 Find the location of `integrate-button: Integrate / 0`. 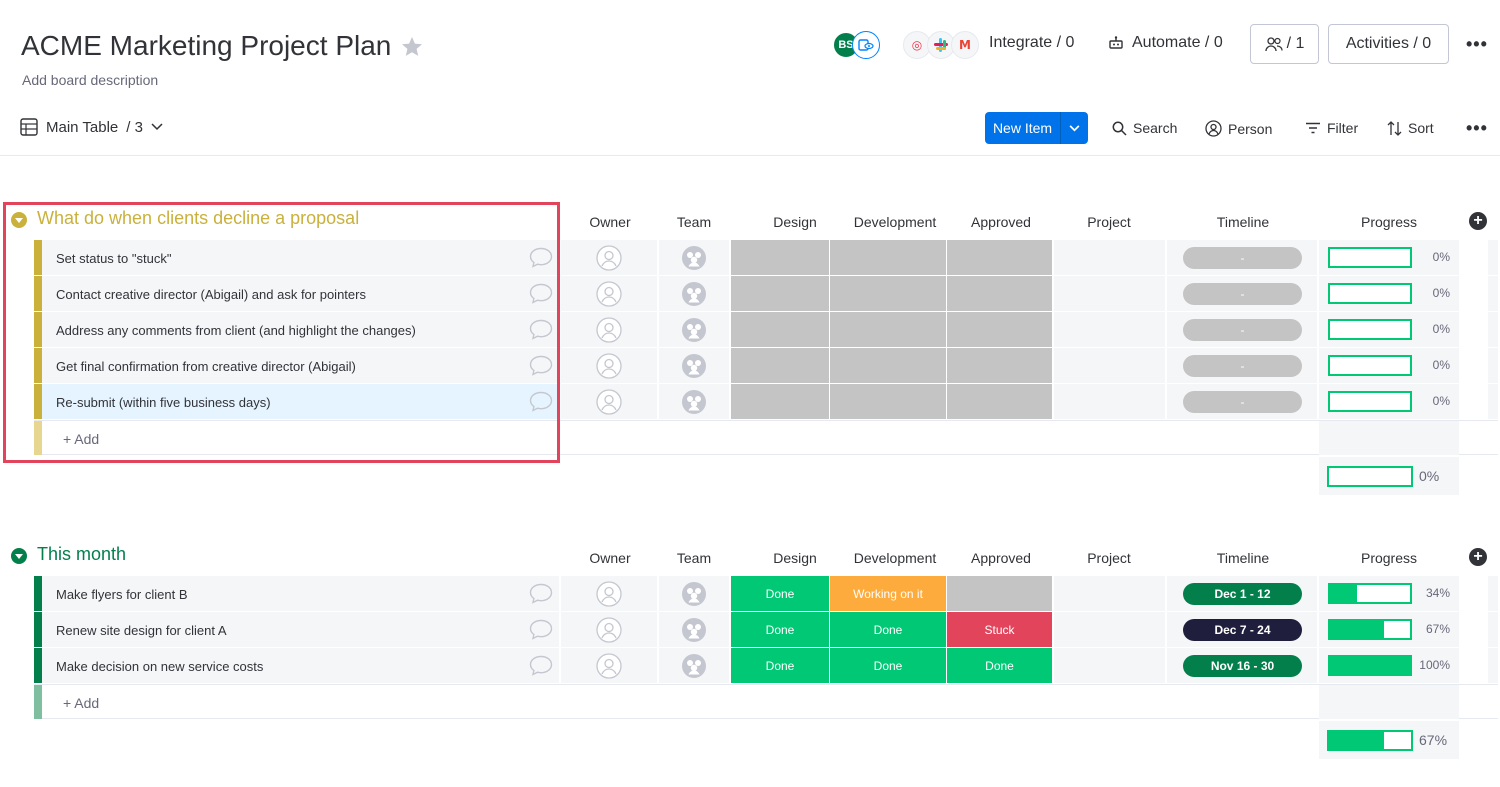

integrate-button: Integrate / 0 is located at coordinates (1031, 43).